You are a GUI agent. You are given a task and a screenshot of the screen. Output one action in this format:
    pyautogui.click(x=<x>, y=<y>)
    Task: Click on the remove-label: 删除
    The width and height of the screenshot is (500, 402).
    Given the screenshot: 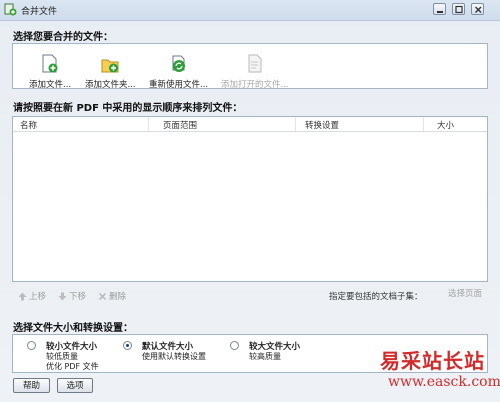 What is the action you would take?
    pyautogui.click(x=118, y=297)
    